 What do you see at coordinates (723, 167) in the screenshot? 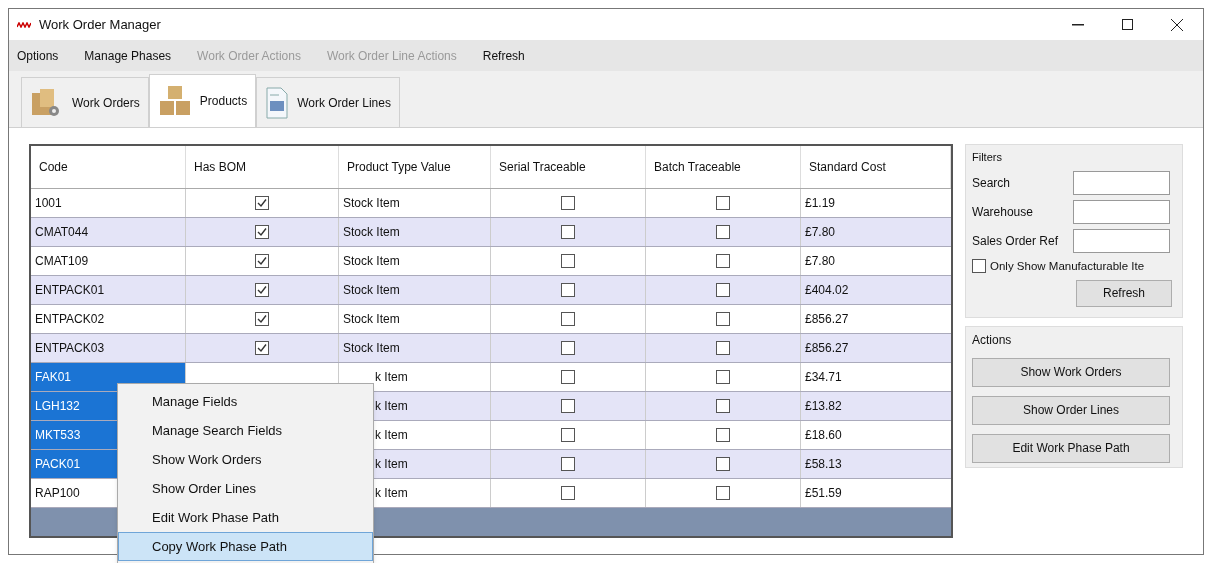
I see `column-header: Batch Traceable` at bounding box center [723, 167].